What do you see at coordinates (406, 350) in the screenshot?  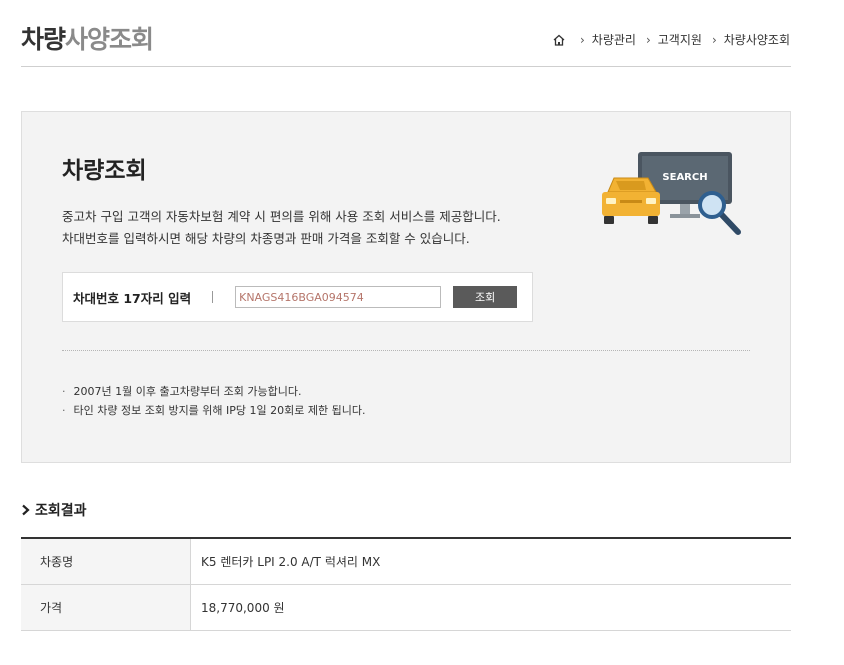 I see `dotted-divider` at bounding box center [406, 350].